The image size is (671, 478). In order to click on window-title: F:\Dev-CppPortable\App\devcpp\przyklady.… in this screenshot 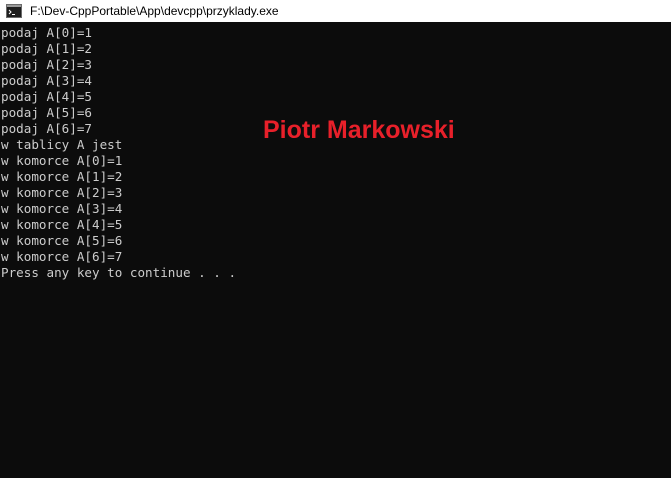, I will do `click(154, 11)`.